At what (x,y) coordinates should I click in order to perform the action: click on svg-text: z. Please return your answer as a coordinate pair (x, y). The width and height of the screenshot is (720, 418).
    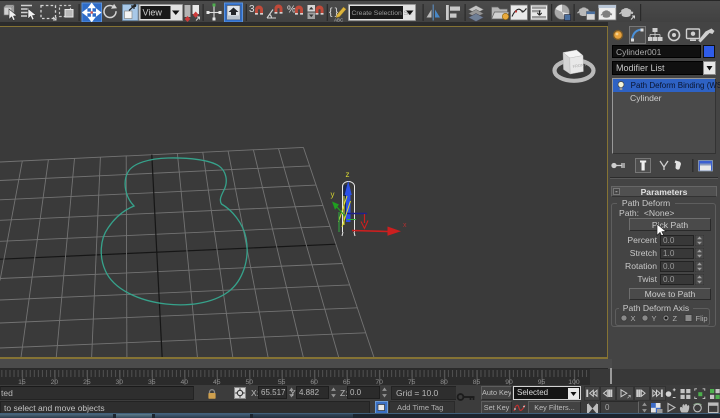
    Looking at the image, I should click on (348, 174).